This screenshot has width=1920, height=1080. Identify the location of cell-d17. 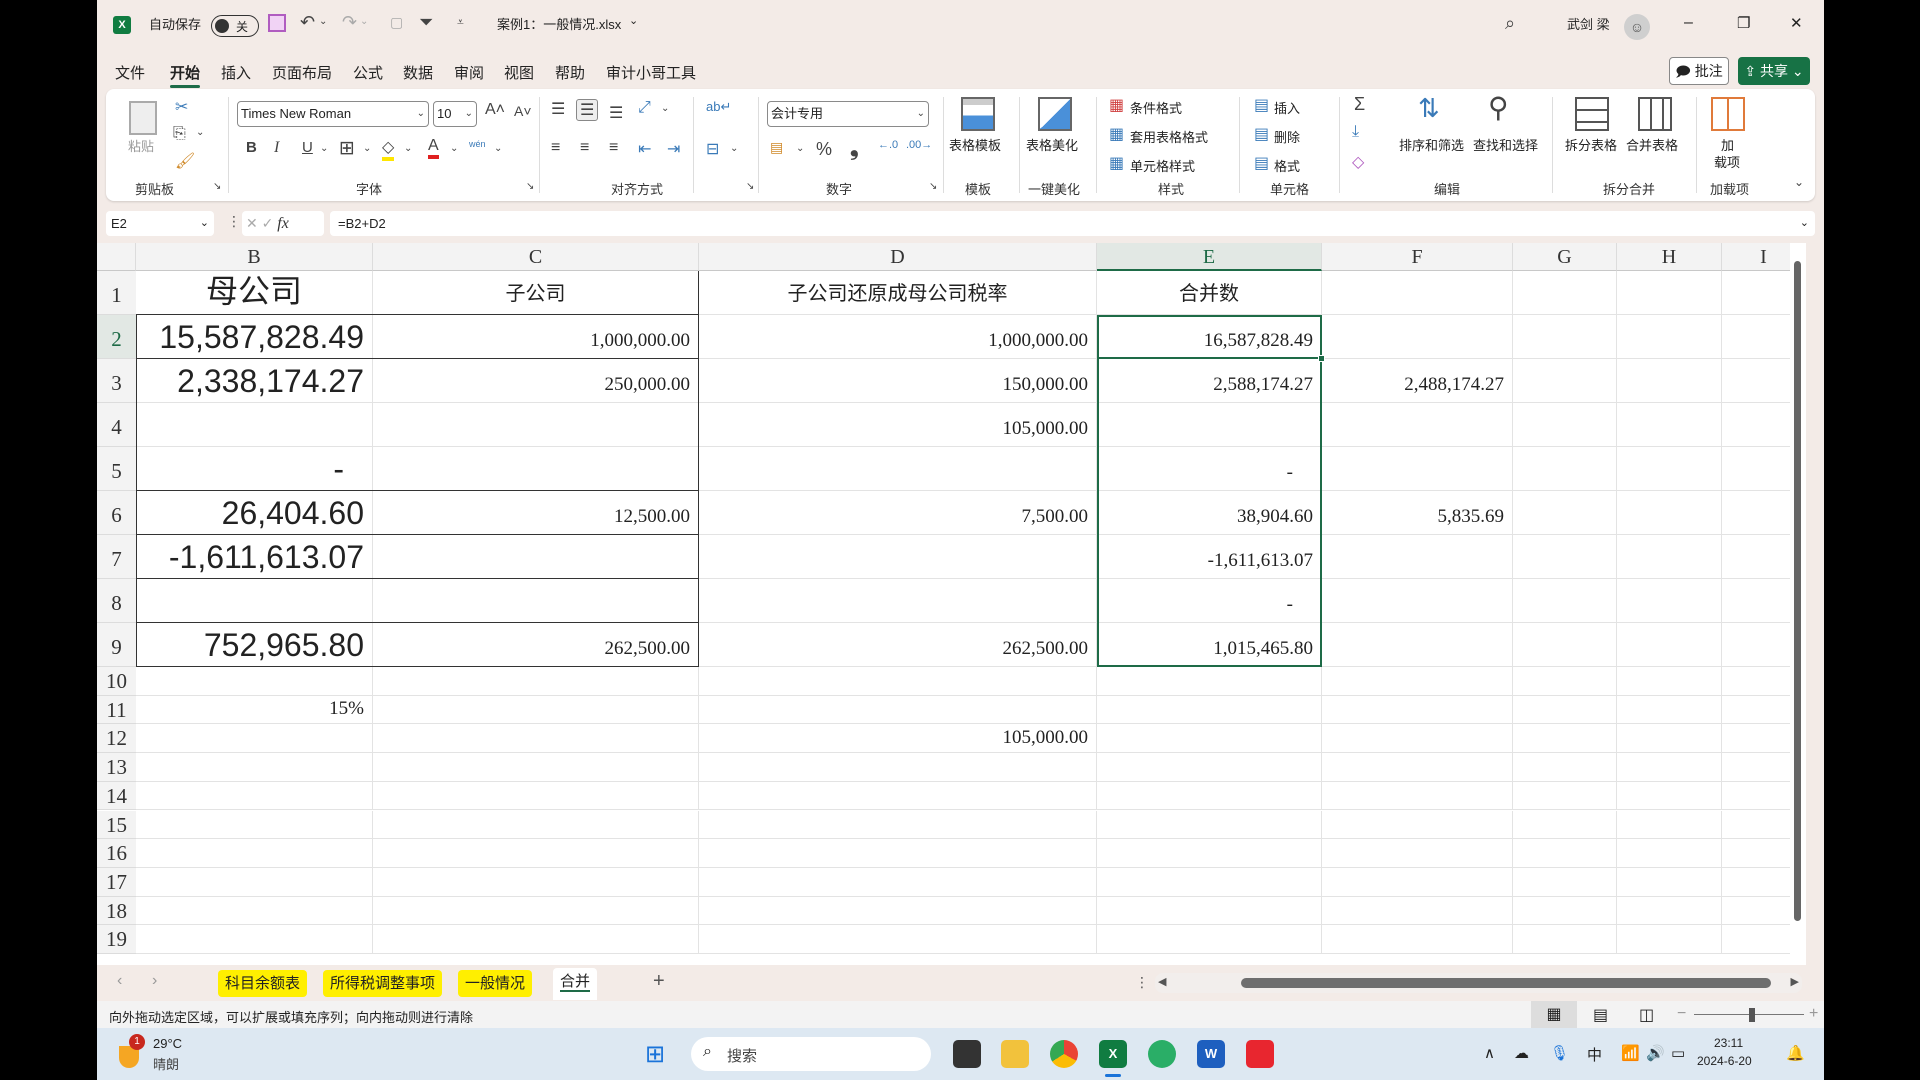
(898, 882).